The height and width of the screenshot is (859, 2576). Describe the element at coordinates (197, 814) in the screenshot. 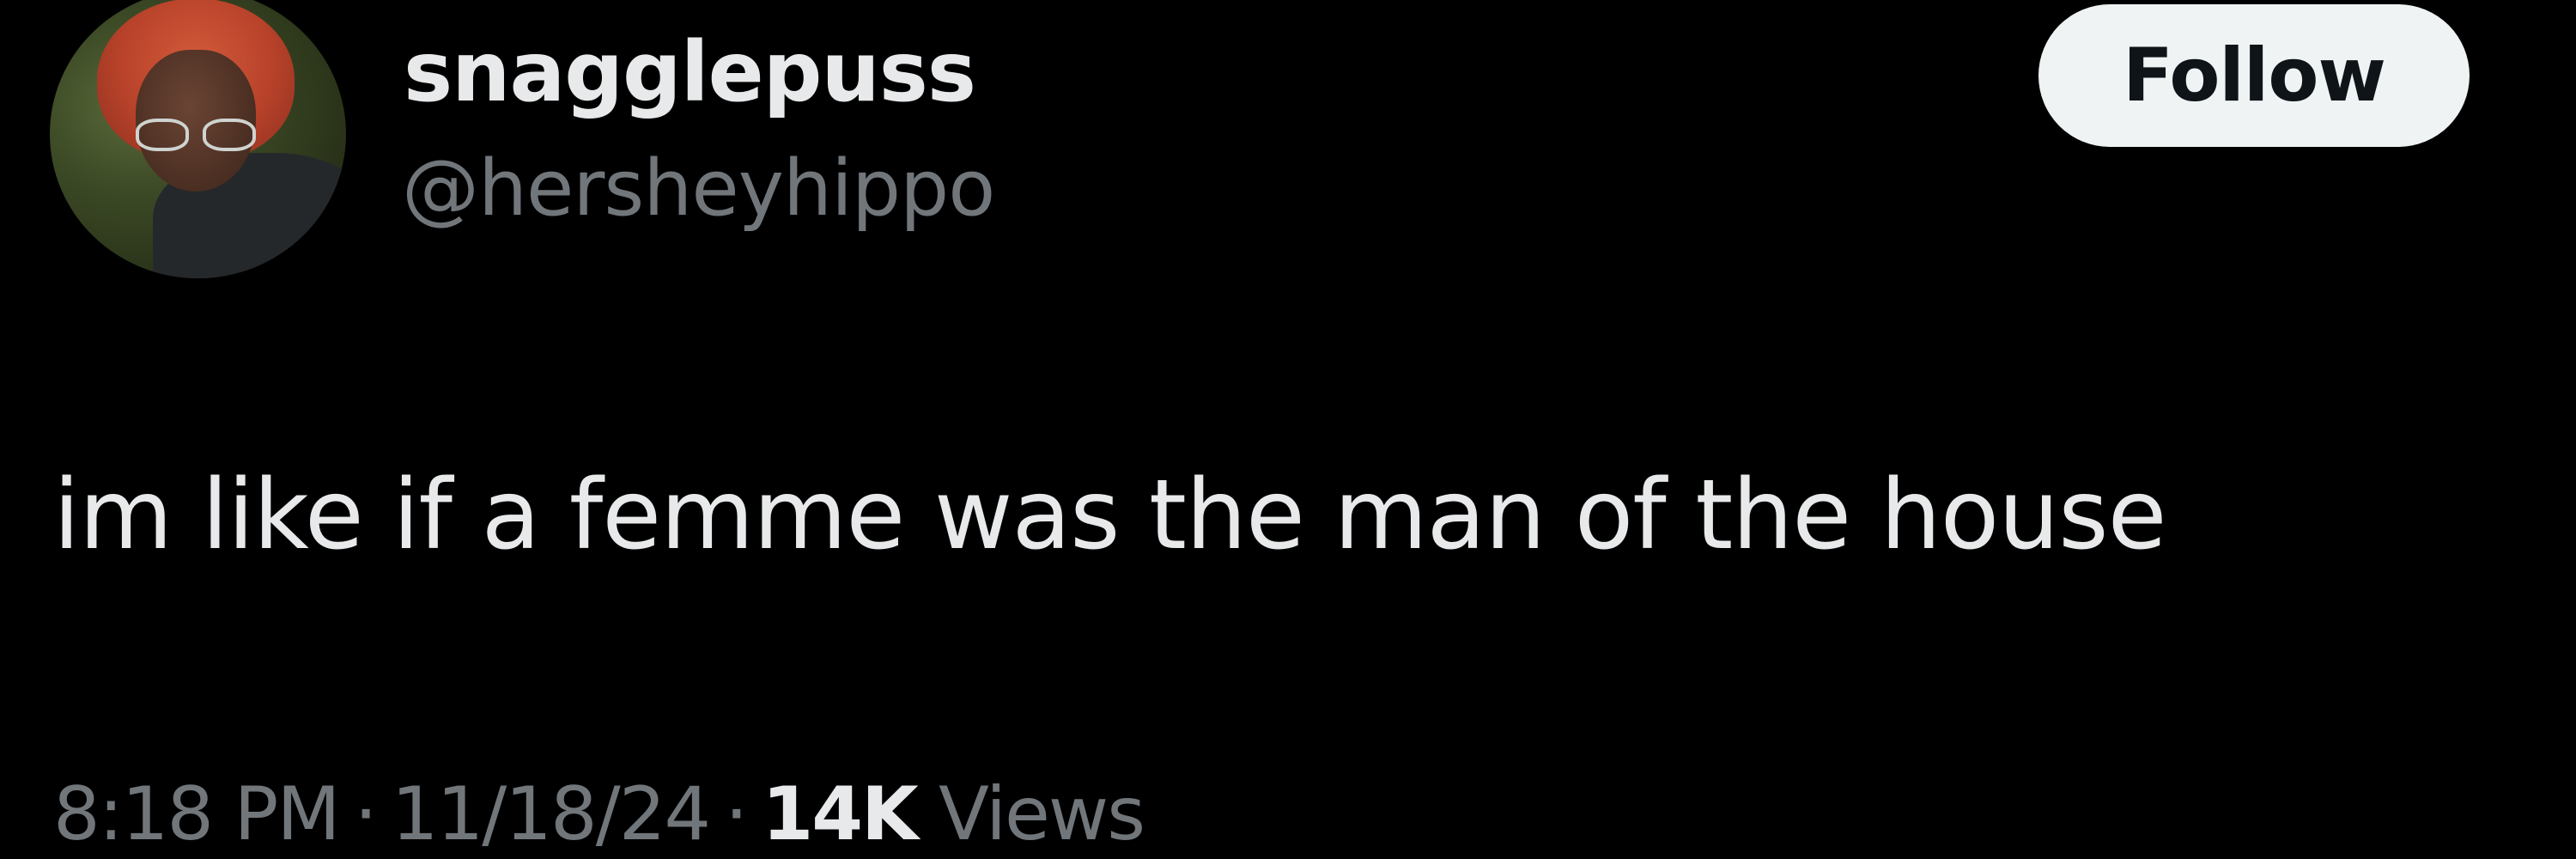

I see `tweet-time: 8:18 PM` at that location.